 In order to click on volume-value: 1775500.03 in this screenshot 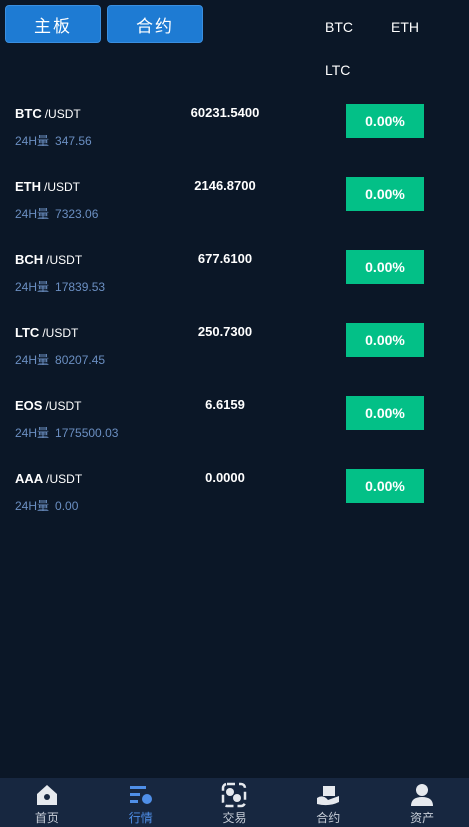, I will do `click(87, 433)`.